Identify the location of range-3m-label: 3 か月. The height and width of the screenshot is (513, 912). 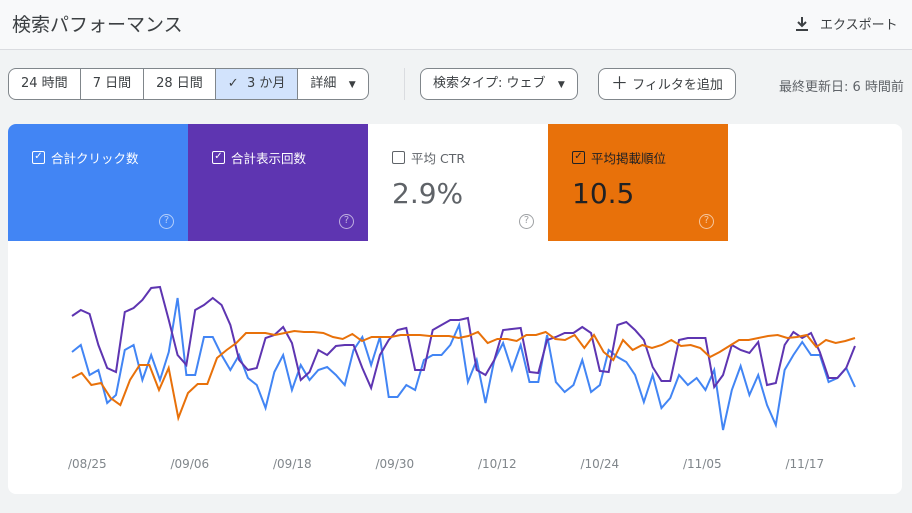
(266, 83).